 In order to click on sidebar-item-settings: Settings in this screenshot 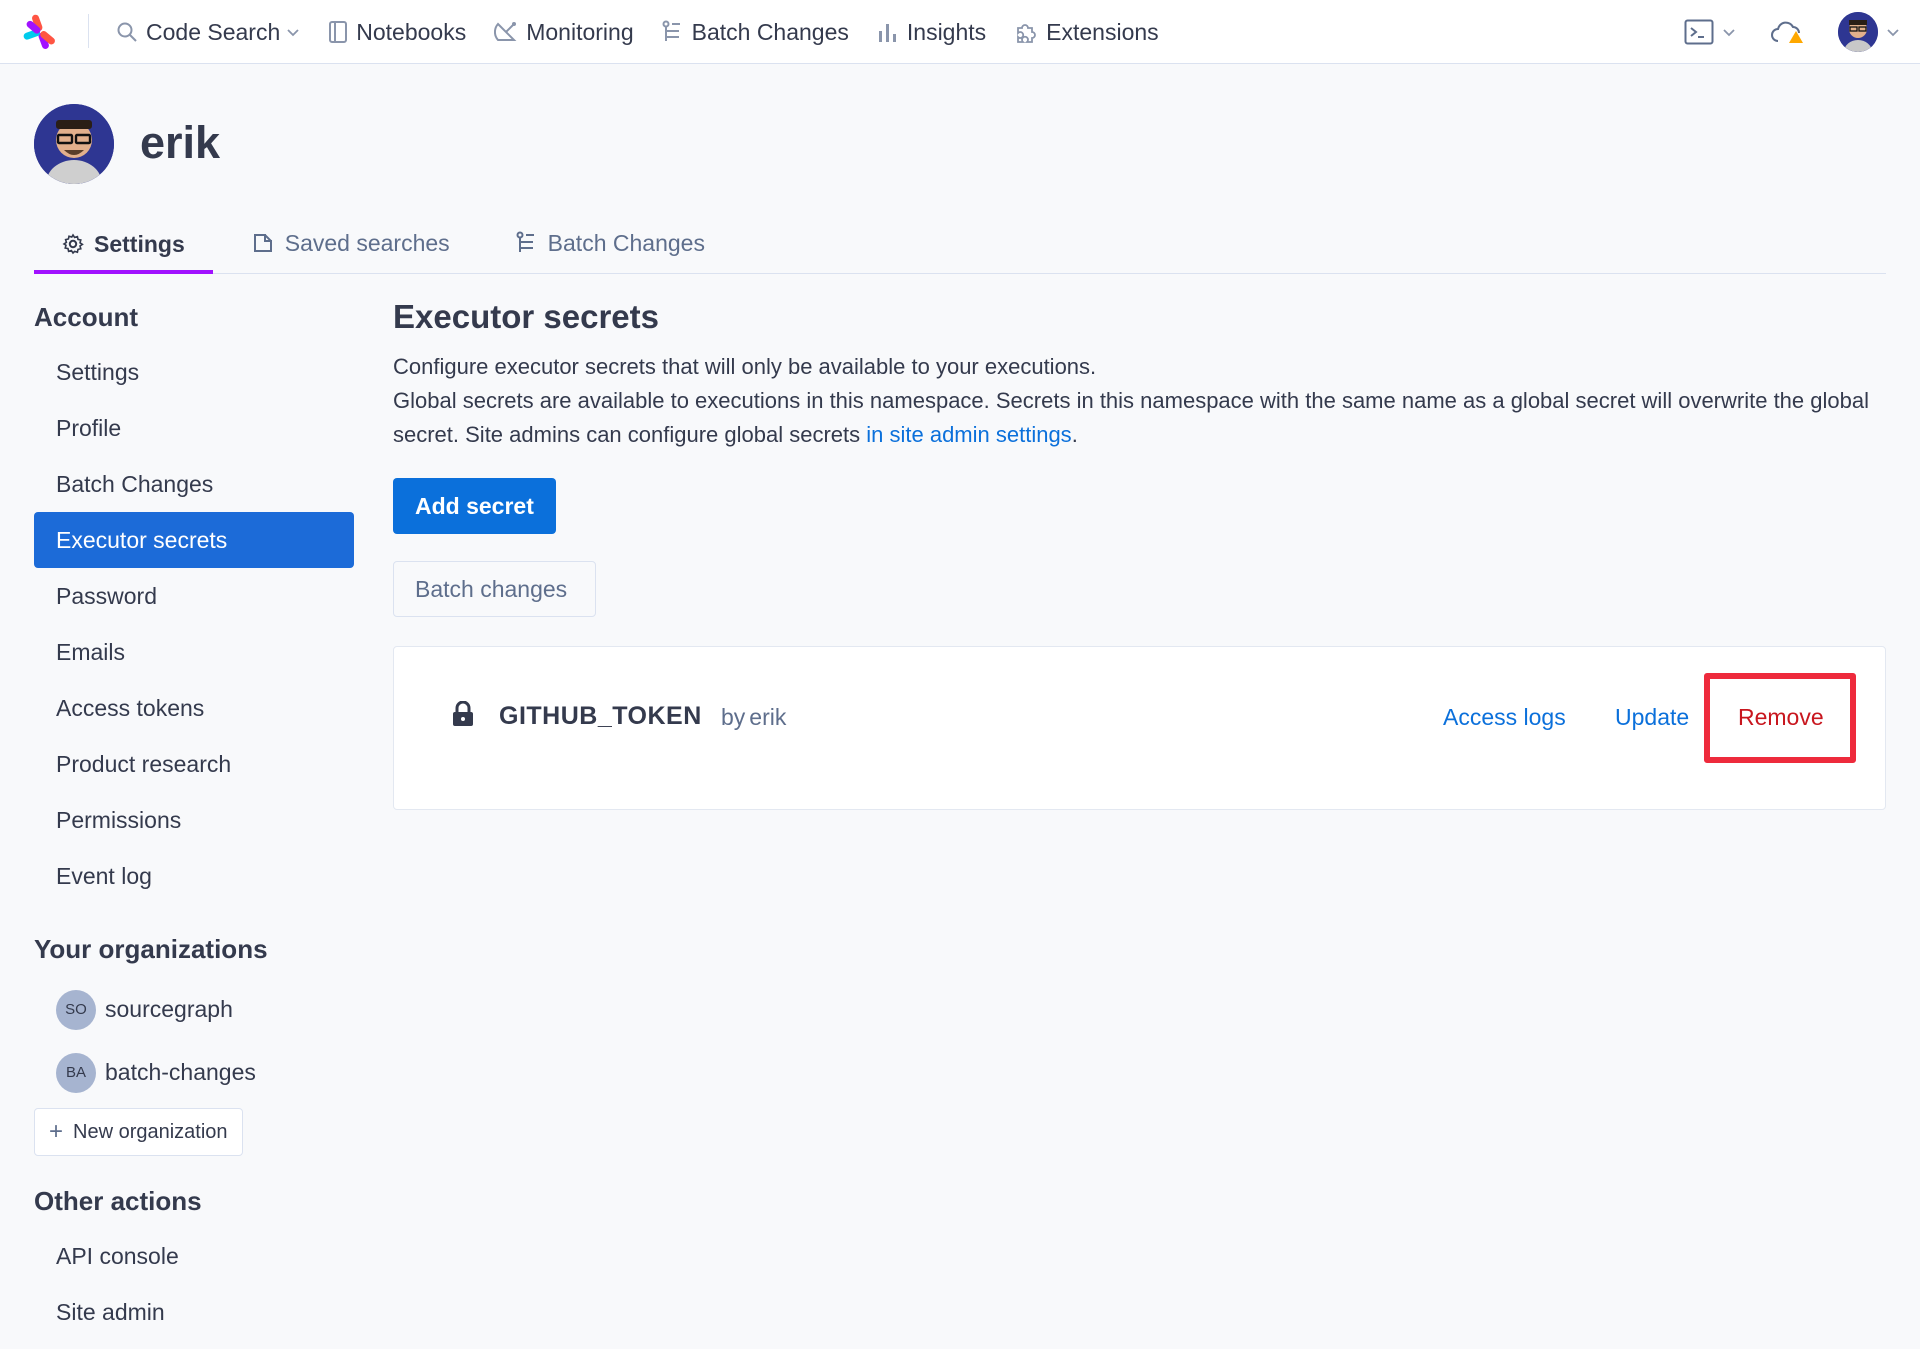, I will do `click(194, 372)`.